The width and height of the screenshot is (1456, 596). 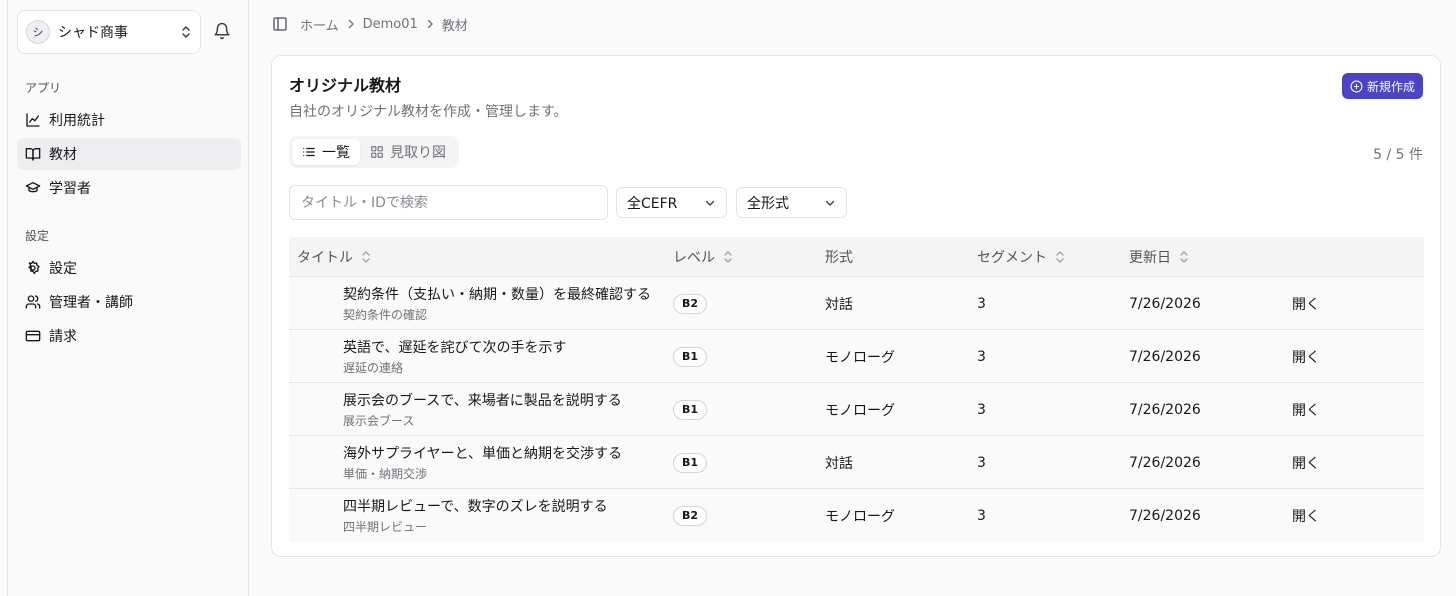 What do you see at coordinates (129, 154) in the screenshot?
I see `sidebar-item-materials: 教材` at bounding box center [129, 154].